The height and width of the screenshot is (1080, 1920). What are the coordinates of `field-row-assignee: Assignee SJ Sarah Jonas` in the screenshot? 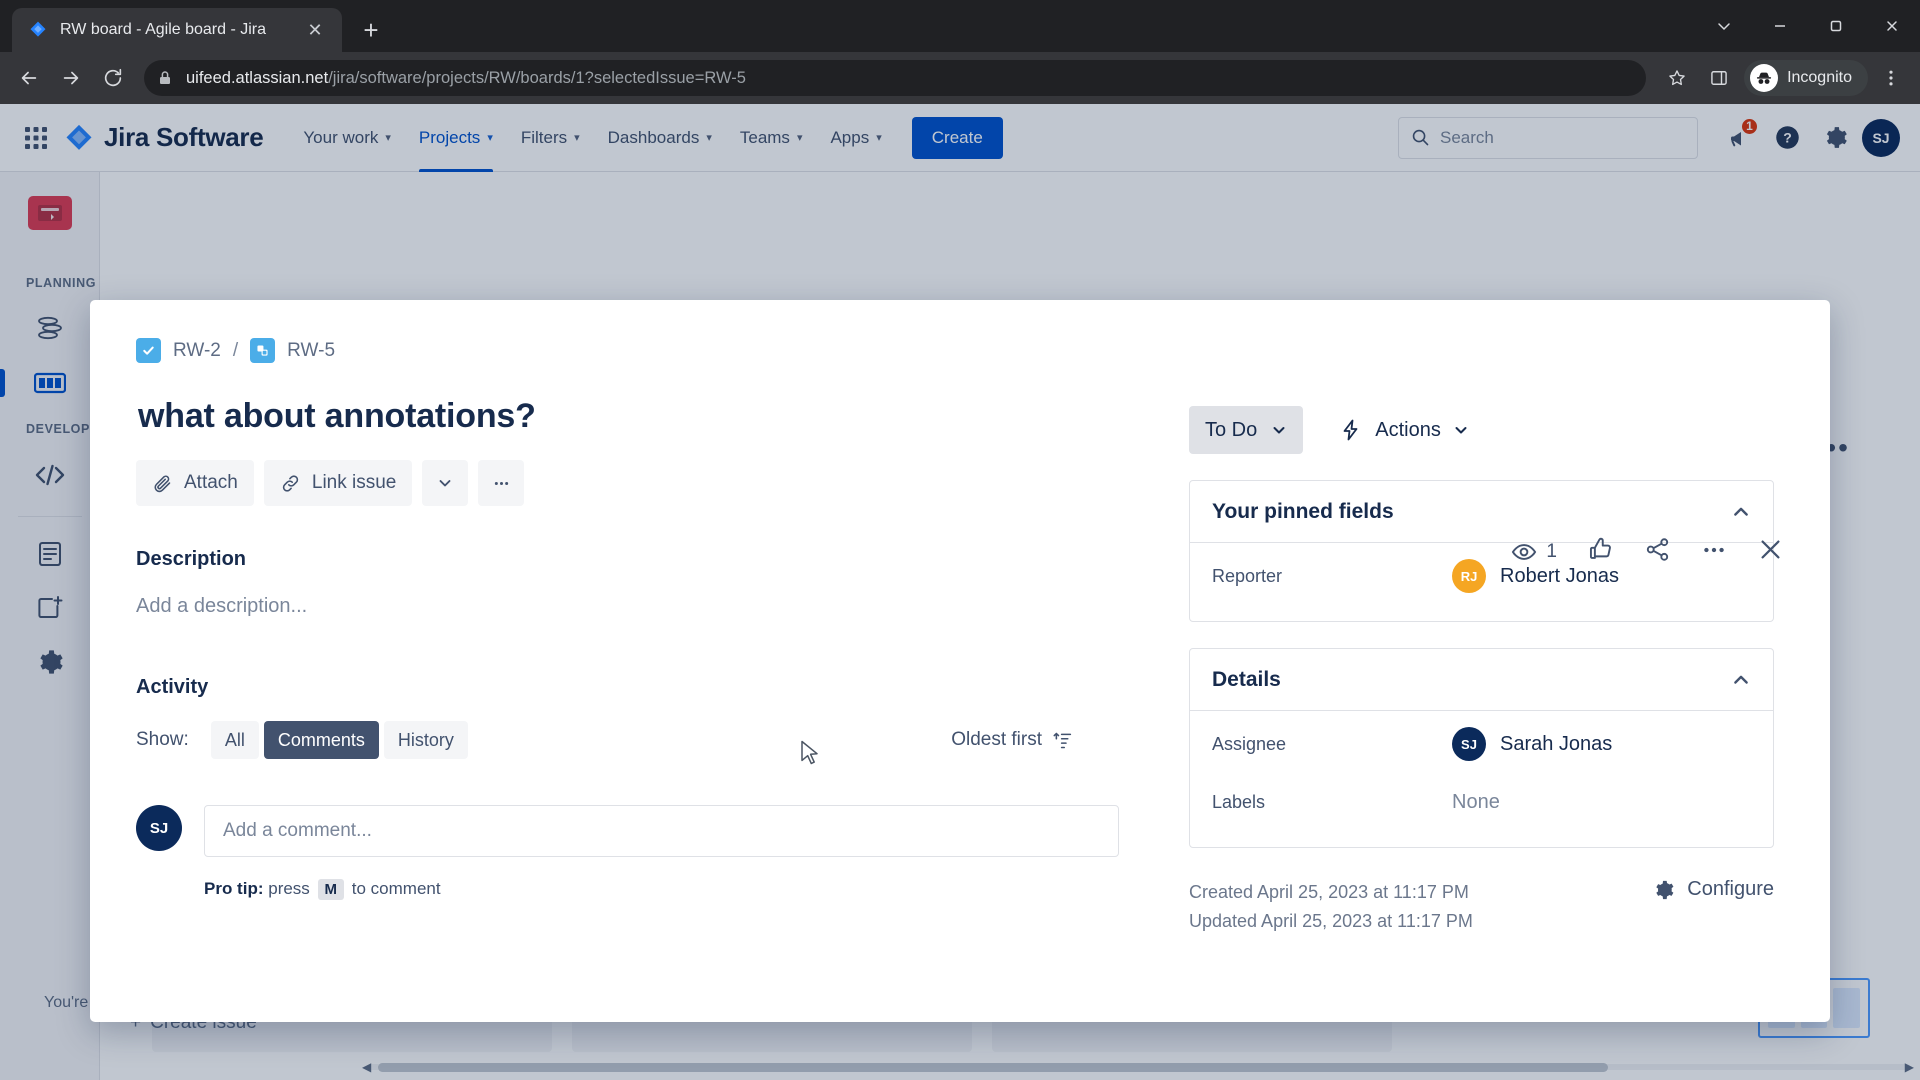 It's located at (1481, 744).